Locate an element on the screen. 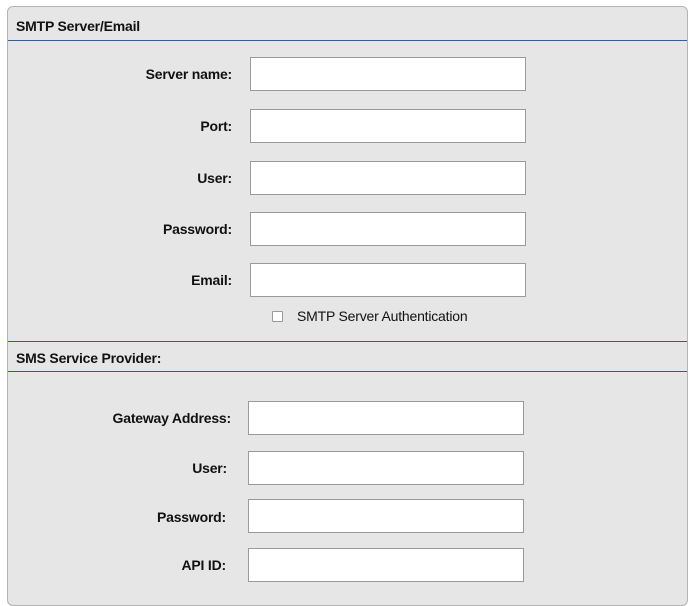  smtp-user-input is located at coordinates (388, 178).